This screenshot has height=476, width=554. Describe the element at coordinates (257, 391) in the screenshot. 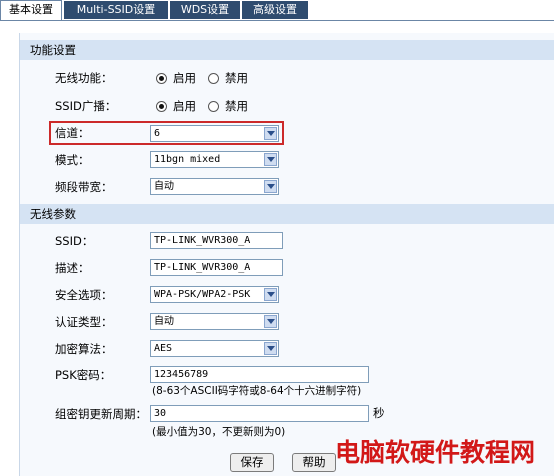

I see `psk-hint: (8-63个ASCII码字符或8-64个十六进制字符)` at that location.